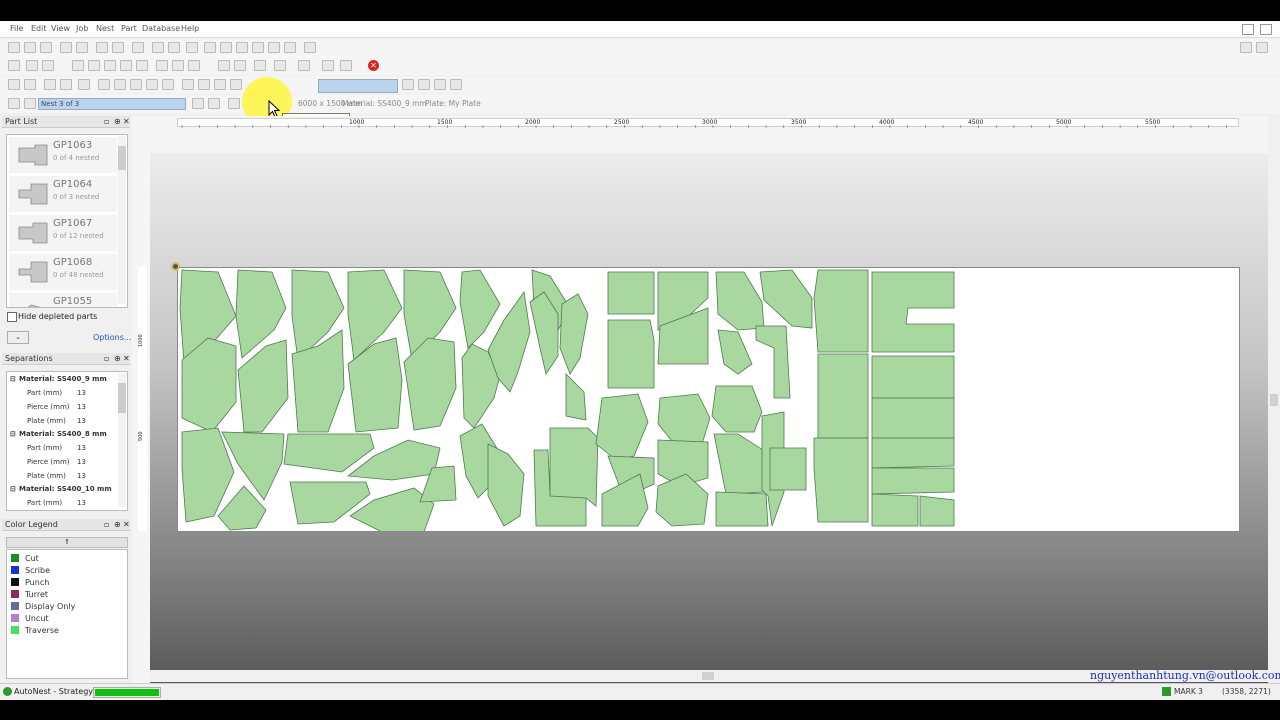 The image size is (1280, 720). I want to click on import-icon, so click(102, 47).